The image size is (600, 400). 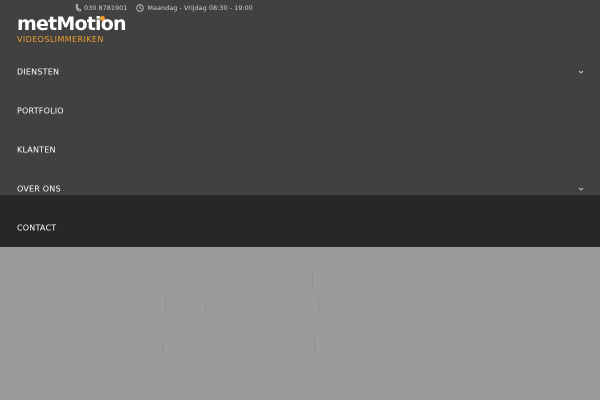 I want to click on site-logo: metMotion VIDEOSLIMMERIKEN, so click(x=72, y=29).